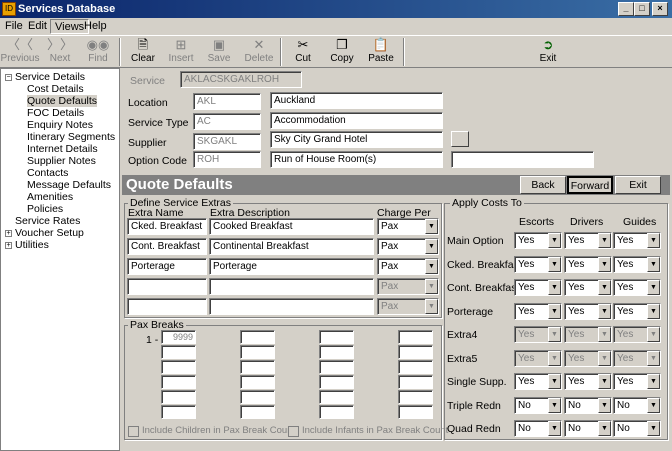 The height and width of the screenshot is (451, 672). What do you see at coordinates (55, 113) in the screenshot?
I see `tree-foc-details: FOC Details` at bounding box center [55, 113].